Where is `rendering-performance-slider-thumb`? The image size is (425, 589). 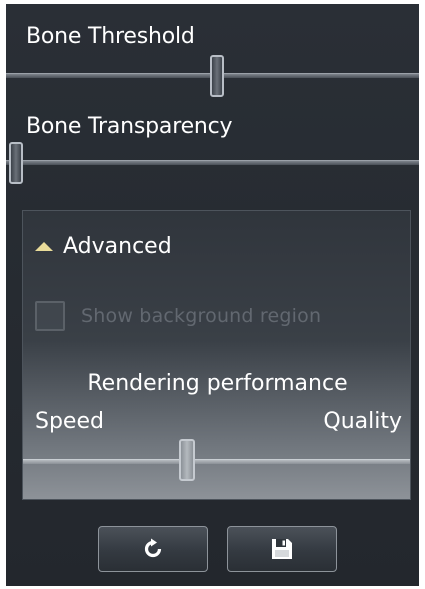
rendering-performance-slider-thumb is located at coordinates (187, 460).